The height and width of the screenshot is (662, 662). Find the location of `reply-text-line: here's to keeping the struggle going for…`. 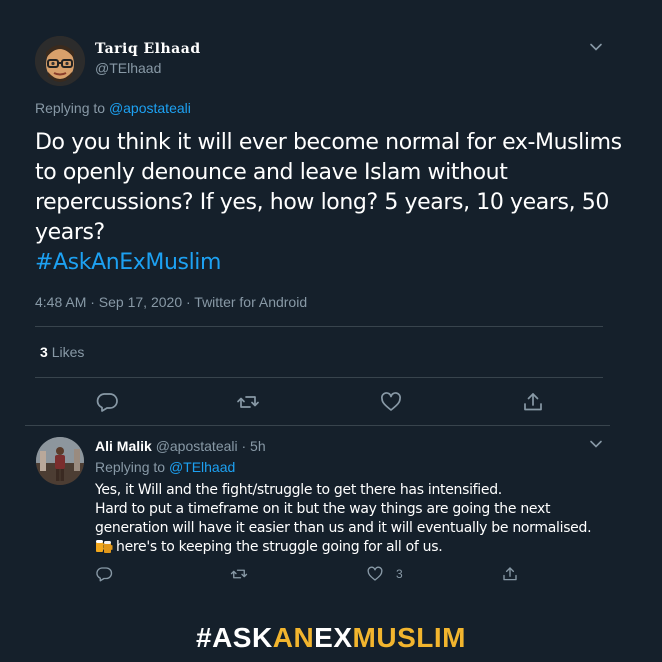

reply-text-line: here's to keeping the struggle going for… is located at coordinates (279, 547).